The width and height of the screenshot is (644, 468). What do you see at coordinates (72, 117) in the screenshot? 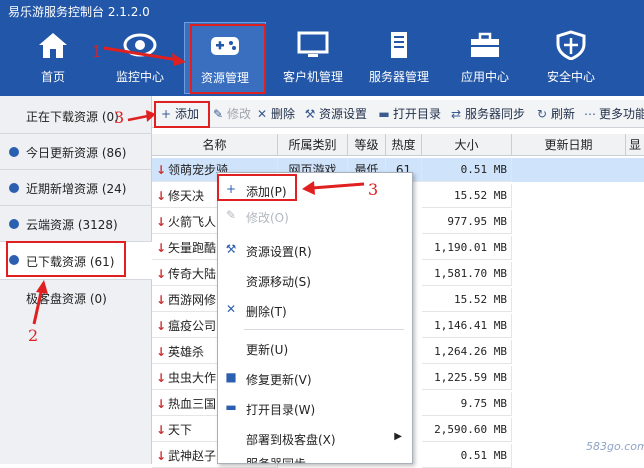
I see `sidebar-item-label: 正在下载资源 (0)` at bounding box center [72, 117].